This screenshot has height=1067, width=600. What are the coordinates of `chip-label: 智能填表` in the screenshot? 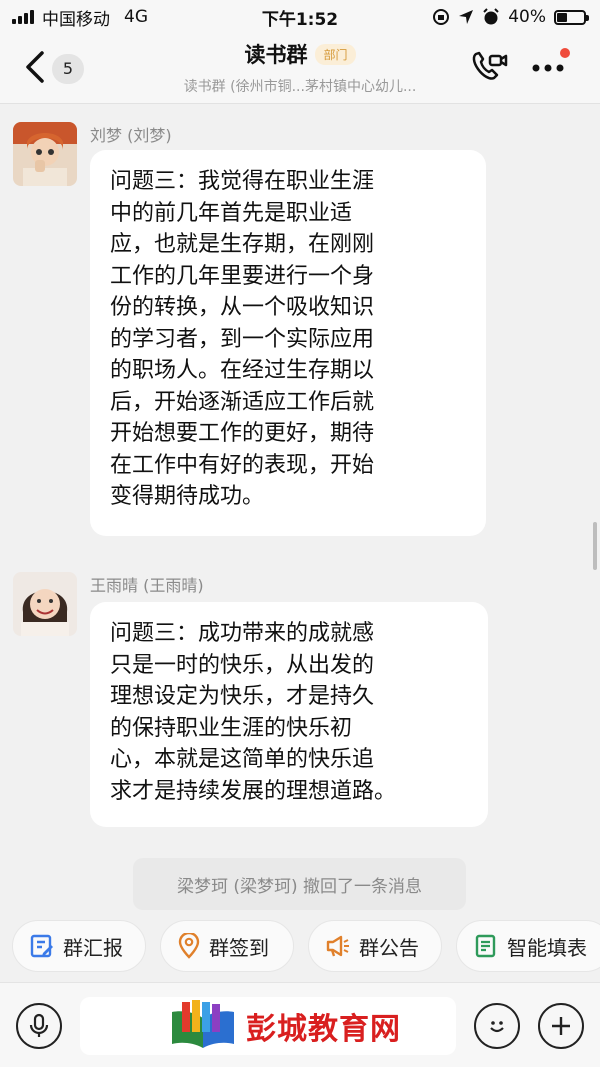 It's located at (547, 947).